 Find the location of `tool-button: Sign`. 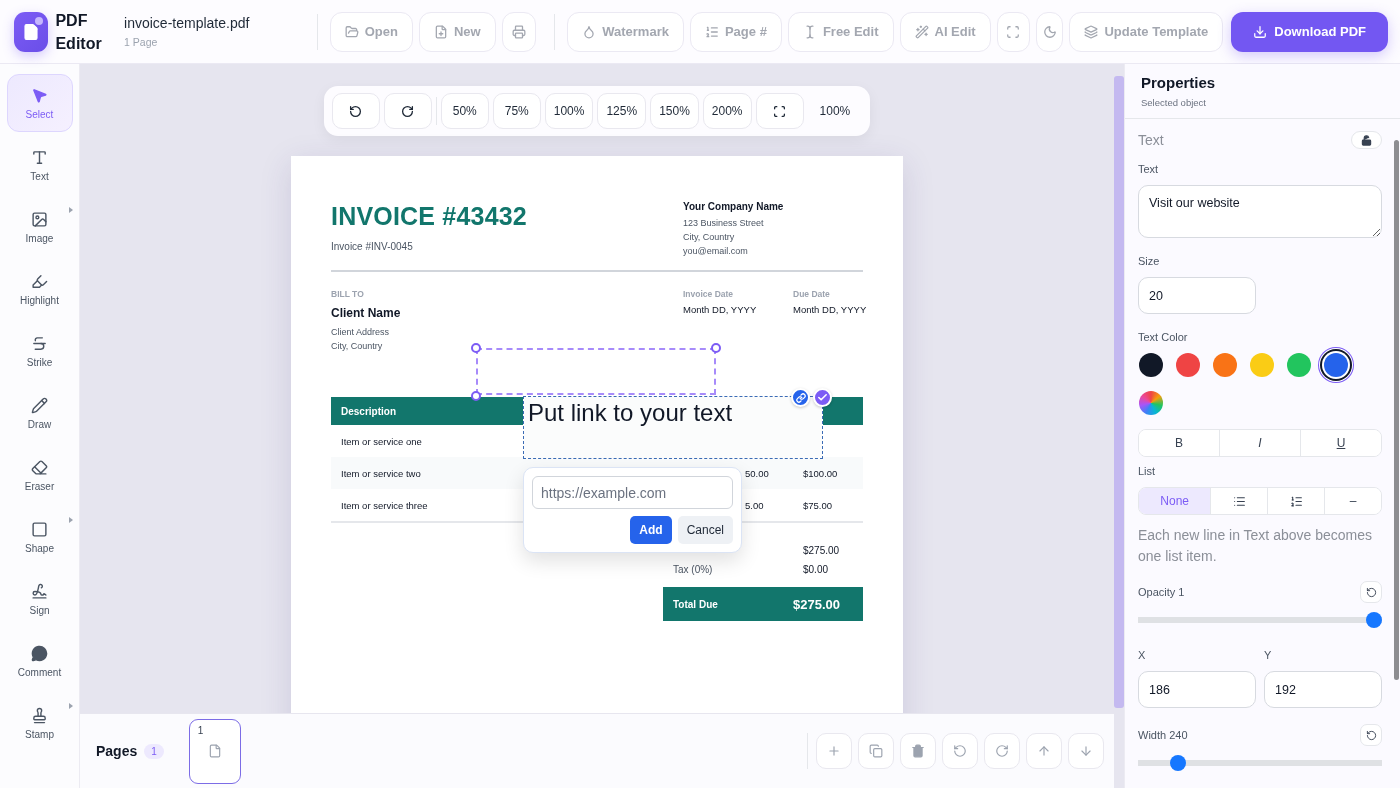

tool-button: Sign is located at coordinates (39, 599).